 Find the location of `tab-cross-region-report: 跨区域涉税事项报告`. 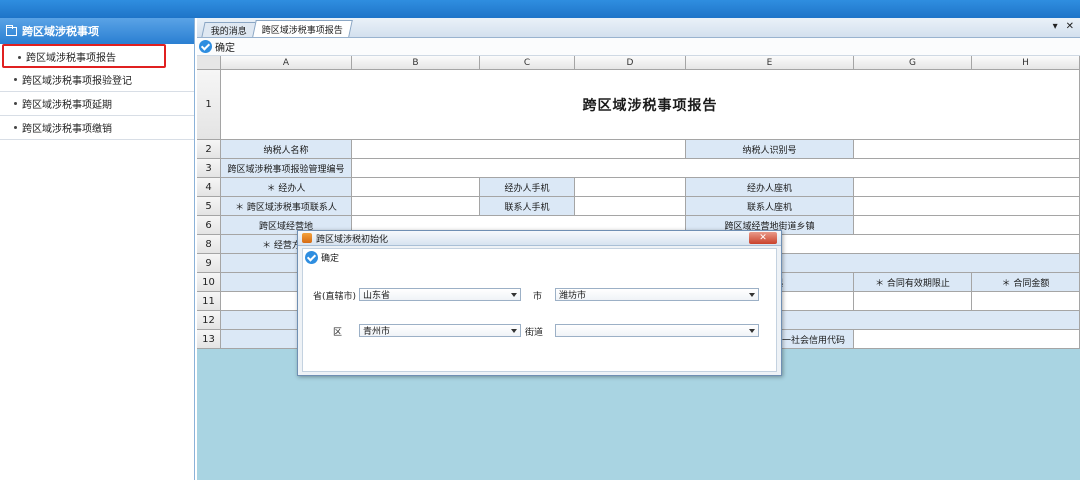

tab-cross-region-report: 跨区域涉税事项报告 is located at coordinates (302, 28).